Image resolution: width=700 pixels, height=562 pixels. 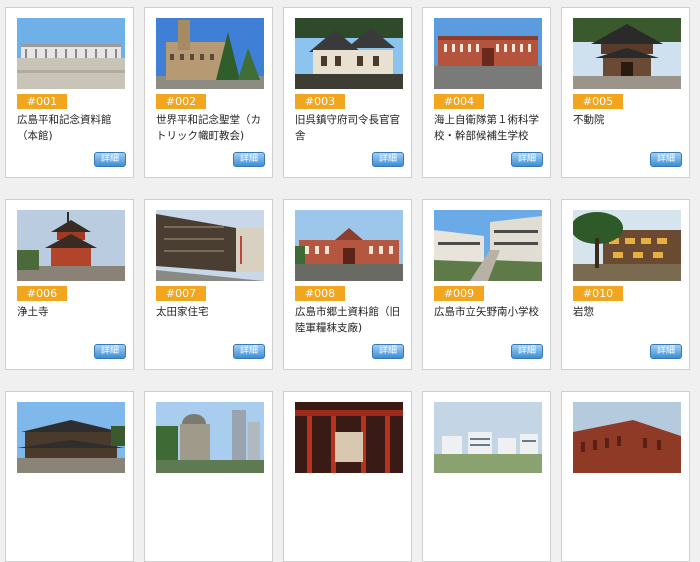 What do you see at coordinates (486, 128) in the screenshot?
I see `building-name: 海上自衛隊第１術科学校・幹部候補生学校` at bounding box center [486, 128].